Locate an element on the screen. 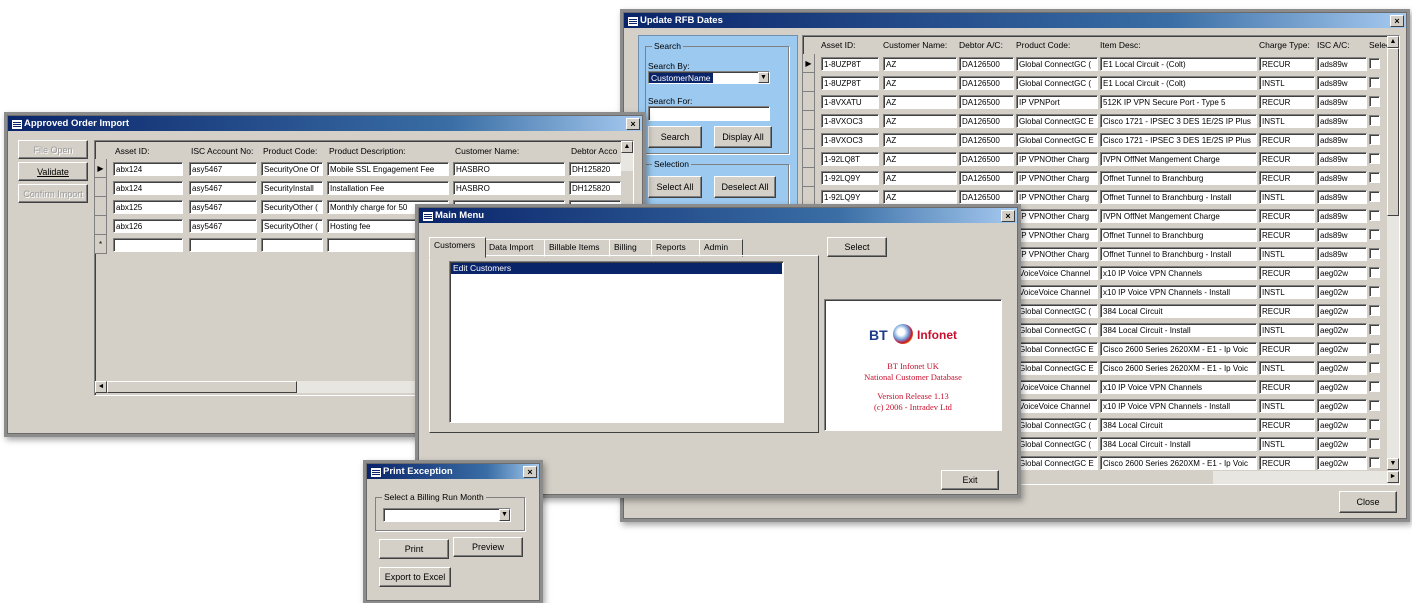  table-cell: 384 Local Circuit - Install is located at coordinates (1178, 444).